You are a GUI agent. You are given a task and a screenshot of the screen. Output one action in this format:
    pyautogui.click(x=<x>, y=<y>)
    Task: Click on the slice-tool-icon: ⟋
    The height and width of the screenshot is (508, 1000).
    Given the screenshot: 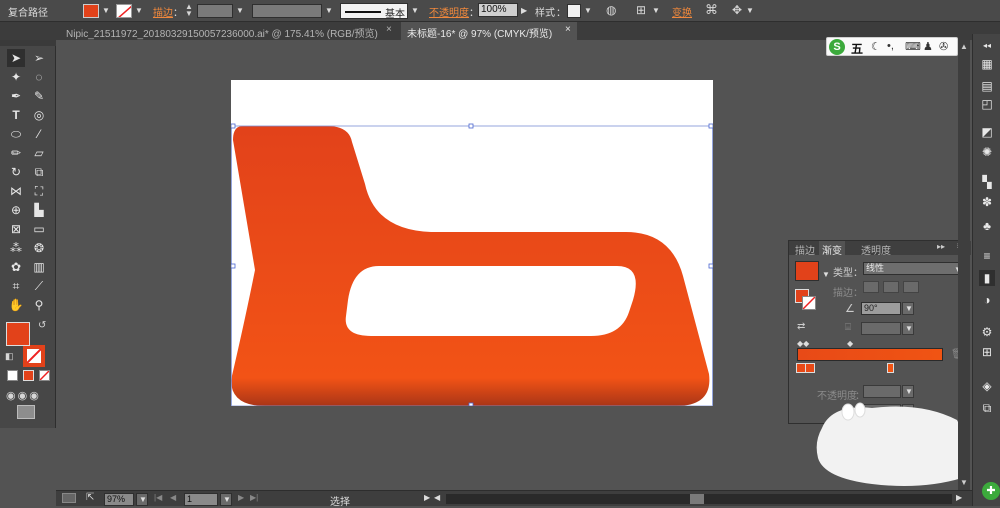 What is the action you would take?
    pyautogui.click(x=39, y=286)
    